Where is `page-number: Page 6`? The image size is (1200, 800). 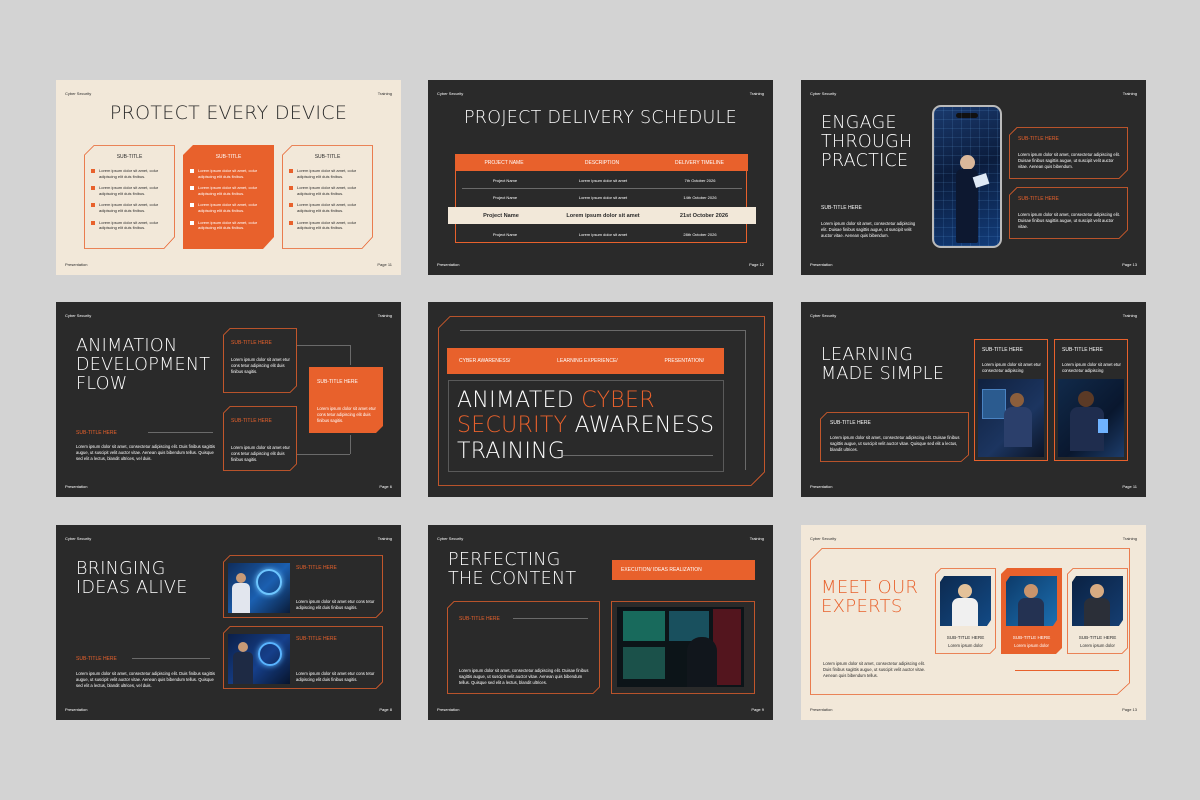 page-number: Page 6 is located at coordinates (385, 486).